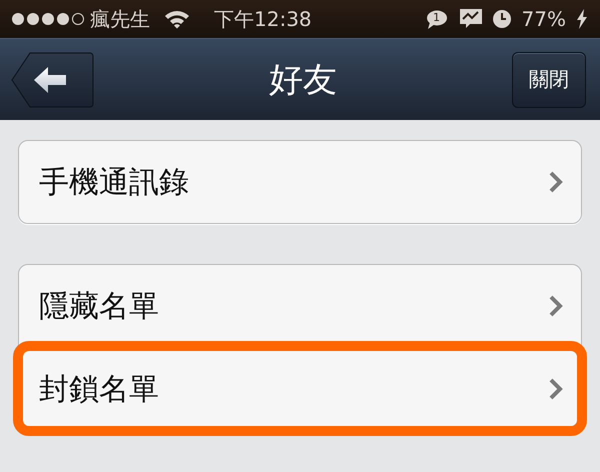 The image size is (600, 472). I want to click on close-button: 關閉, so click(549, 80).